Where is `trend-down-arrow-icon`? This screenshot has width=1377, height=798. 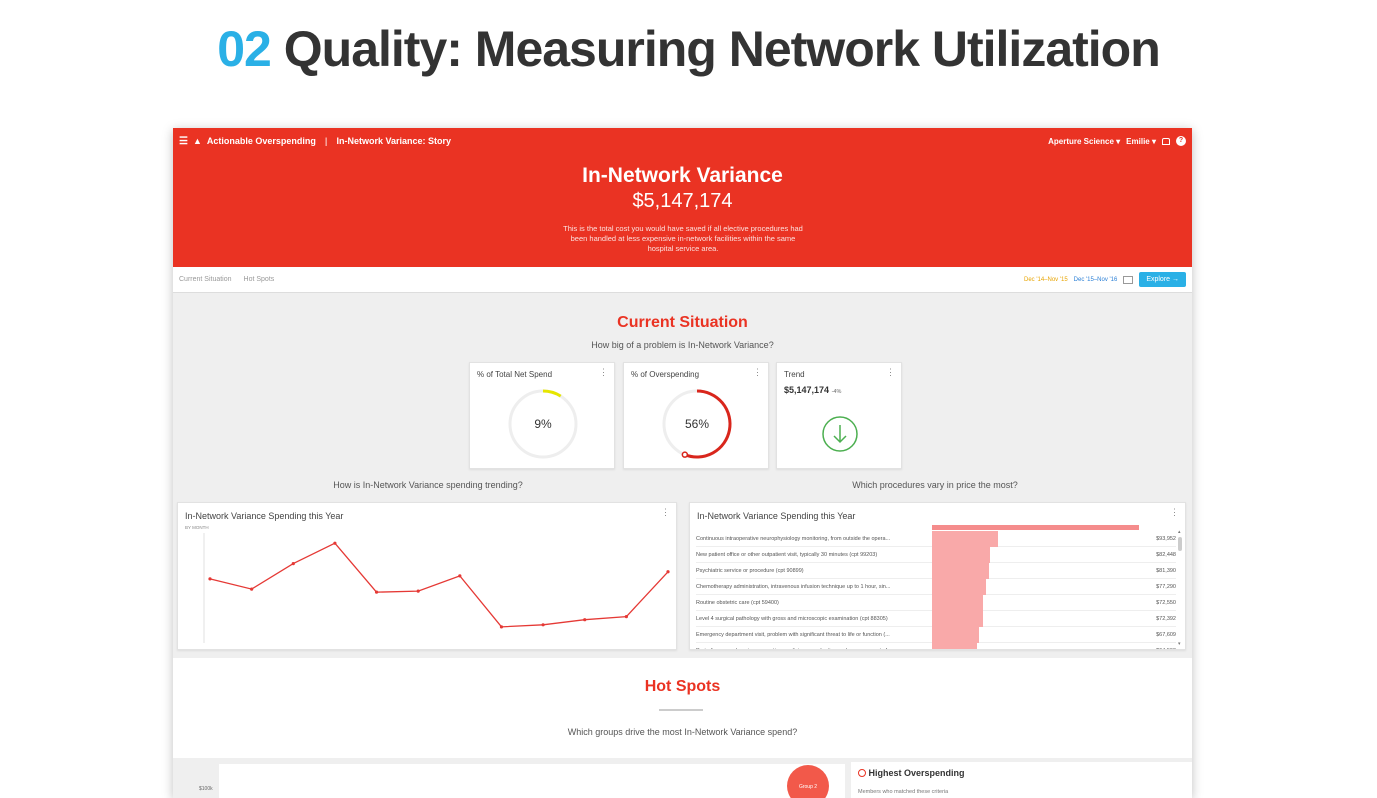
trend-down-arrow-icon is located at coordinates (840, 434).